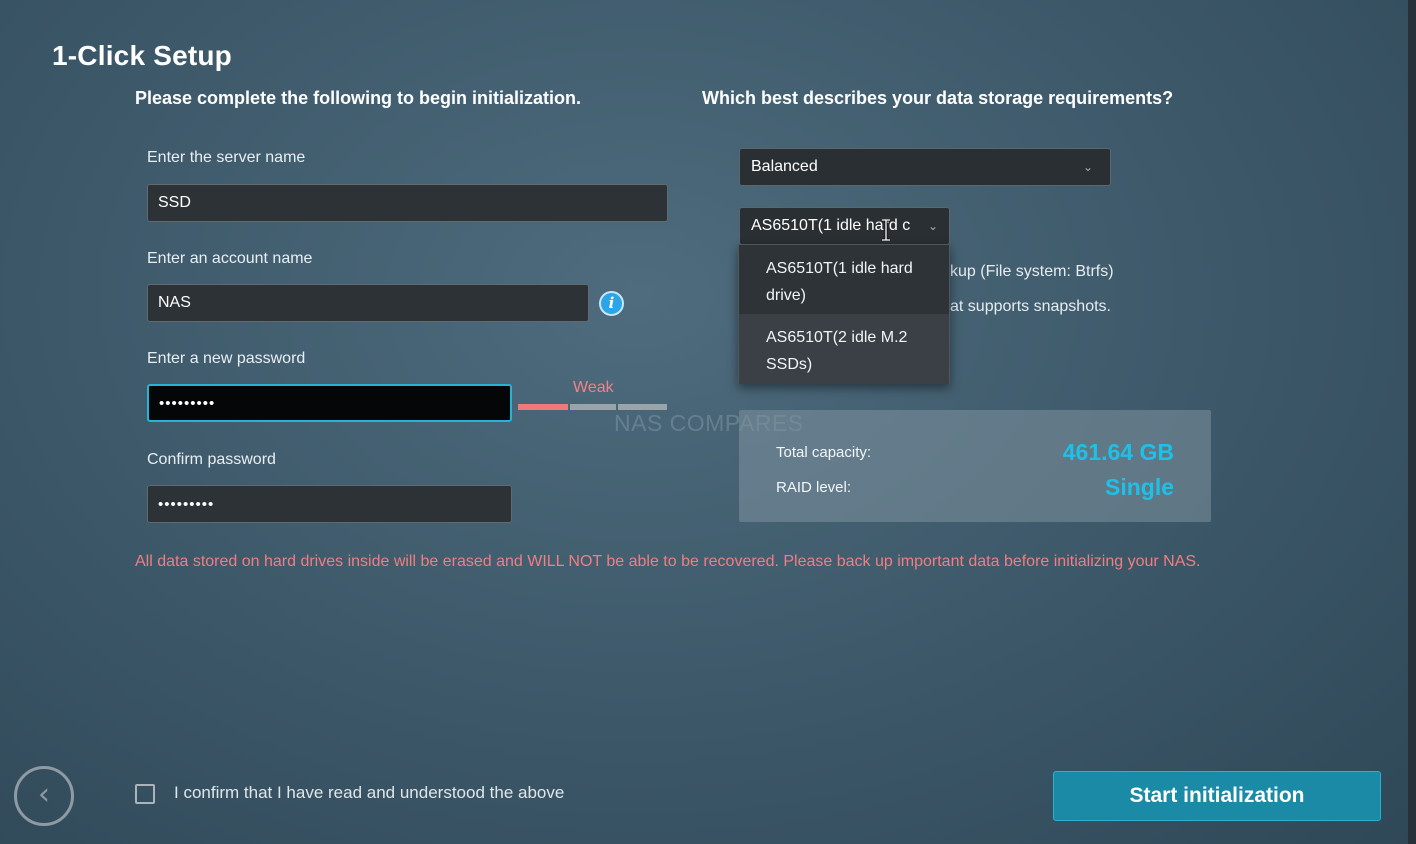  I want to click on raid-level-label: RAID level:, so click(814, 487).